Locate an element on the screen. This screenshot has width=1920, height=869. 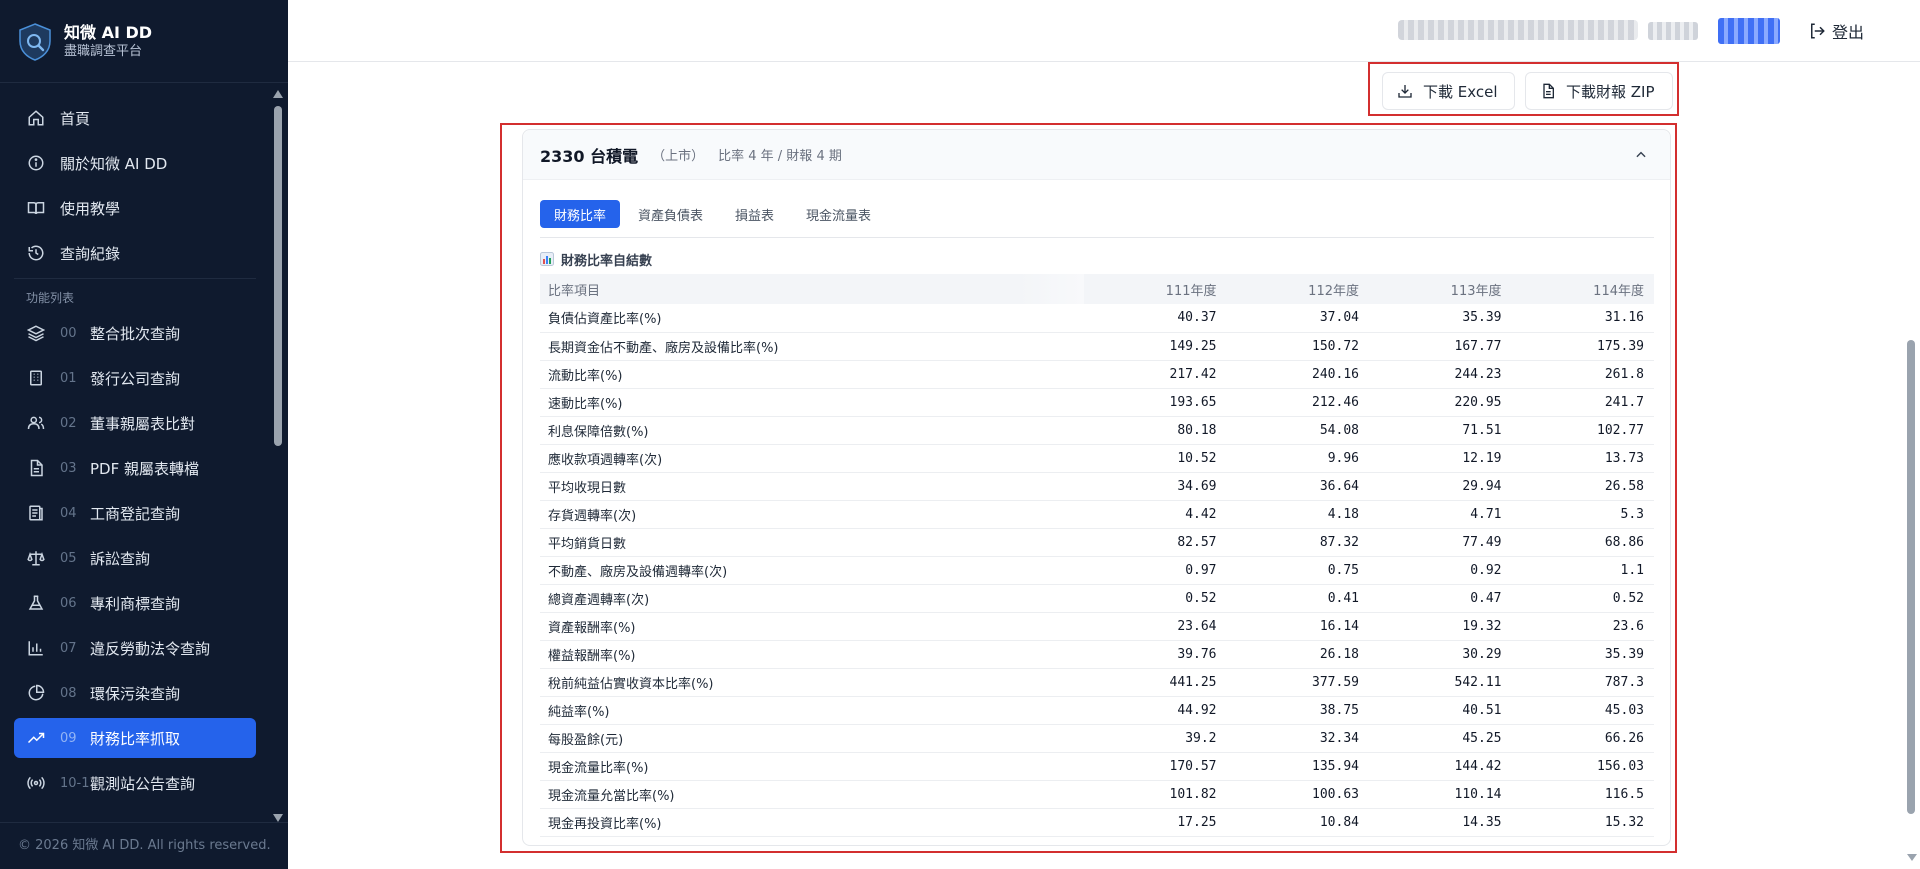
sidebar-item-pdf-convert: 03 PDF 親屬表轉檔 is located at coordinates (135, 468).